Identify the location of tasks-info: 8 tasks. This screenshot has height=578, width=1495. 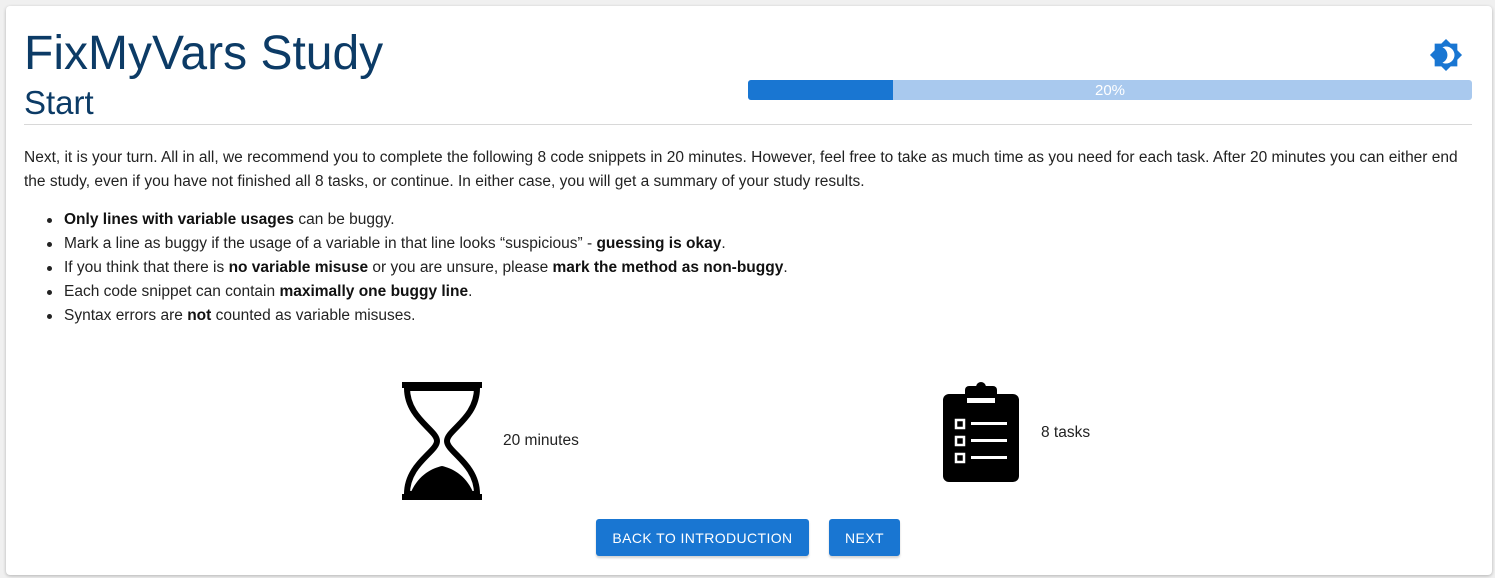
(1016, 433).